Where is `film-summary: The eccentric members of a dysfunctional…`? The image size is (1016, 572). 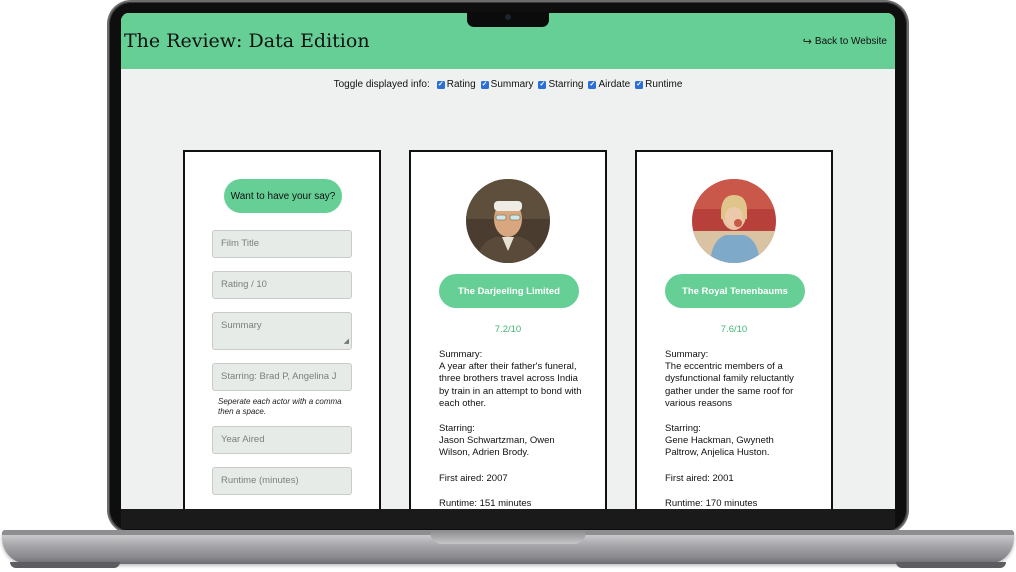
film-summary: The eccentric members of a dysfunctional… is located at coordinates (729, 385).